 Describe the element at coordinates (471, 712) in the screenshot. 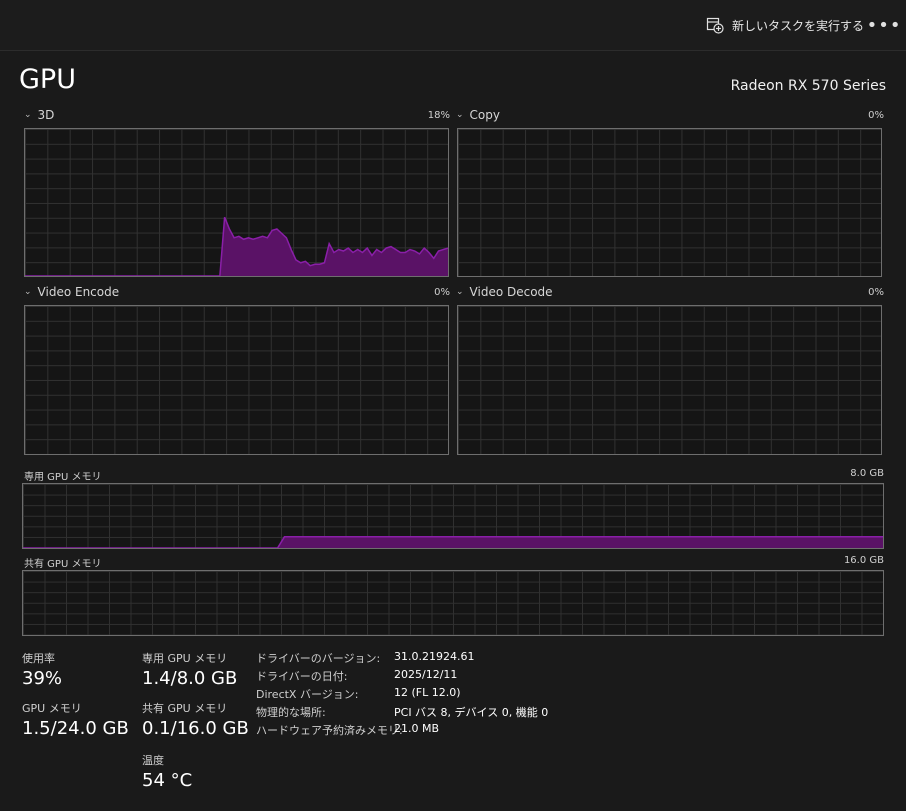

I see `physical-location-value: PCI バス 8, デバイス 0, 機能 0` at that location.